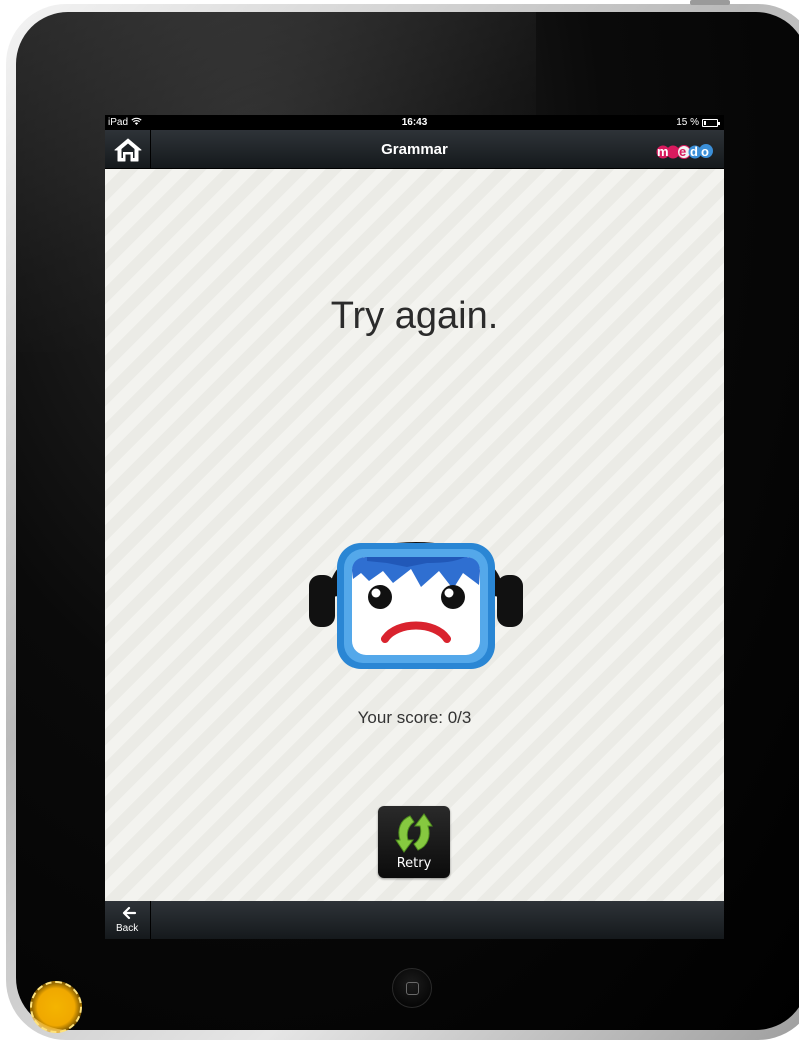 The height and width of the screenshot is (1040, 799). I want to click on back-button: Back, so click(128, 920).